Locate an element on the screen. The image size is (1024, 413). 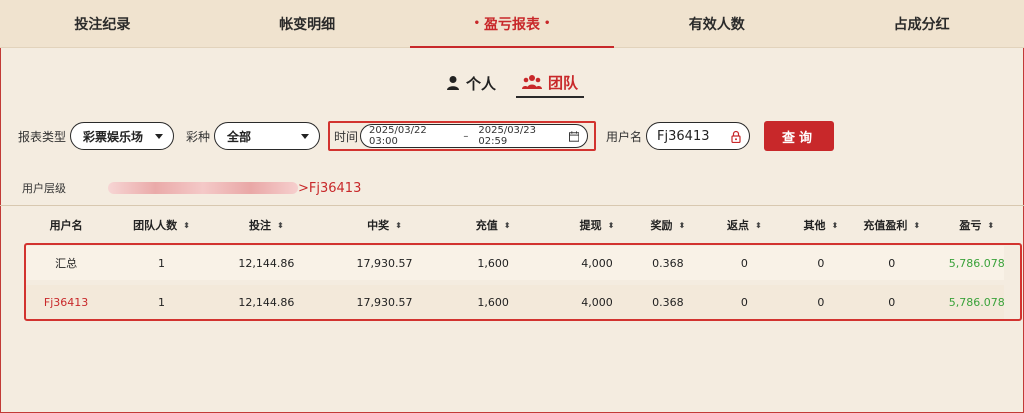
column-header-label: 用户名 is located at coordinates (66, 225).